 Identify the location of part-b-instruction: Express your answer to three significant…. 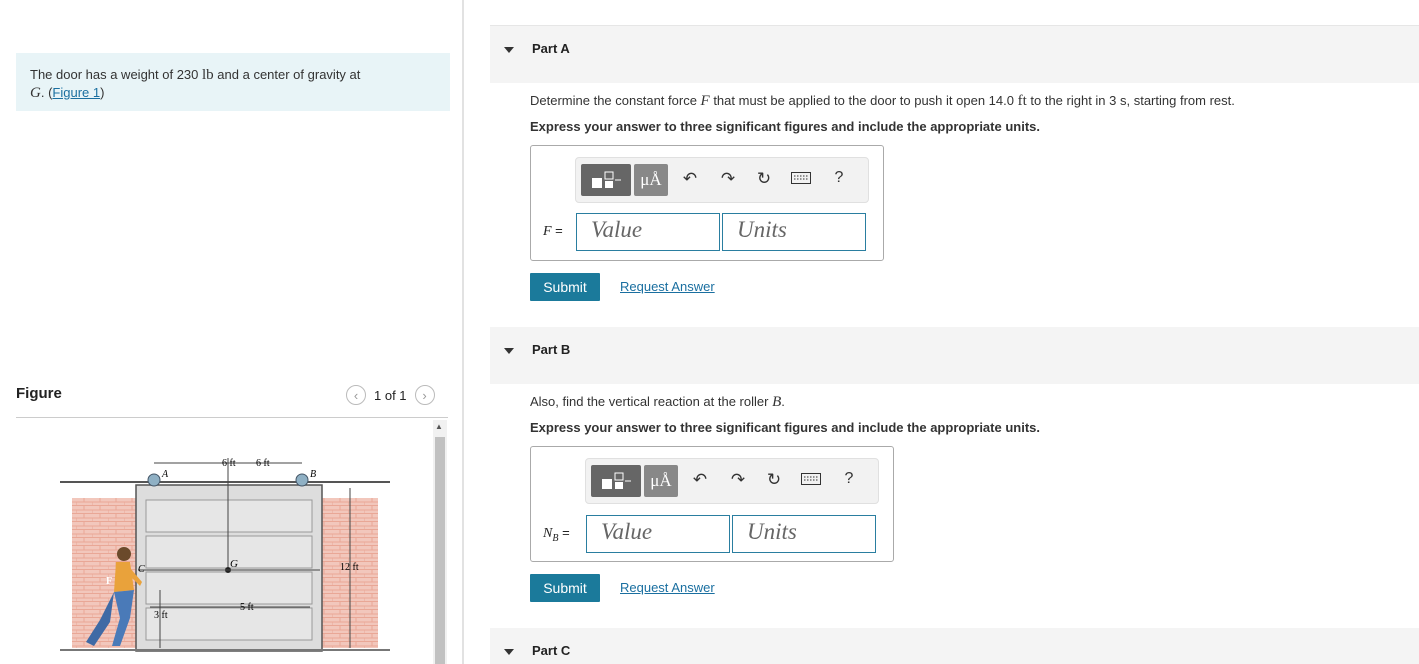
(785, 427).